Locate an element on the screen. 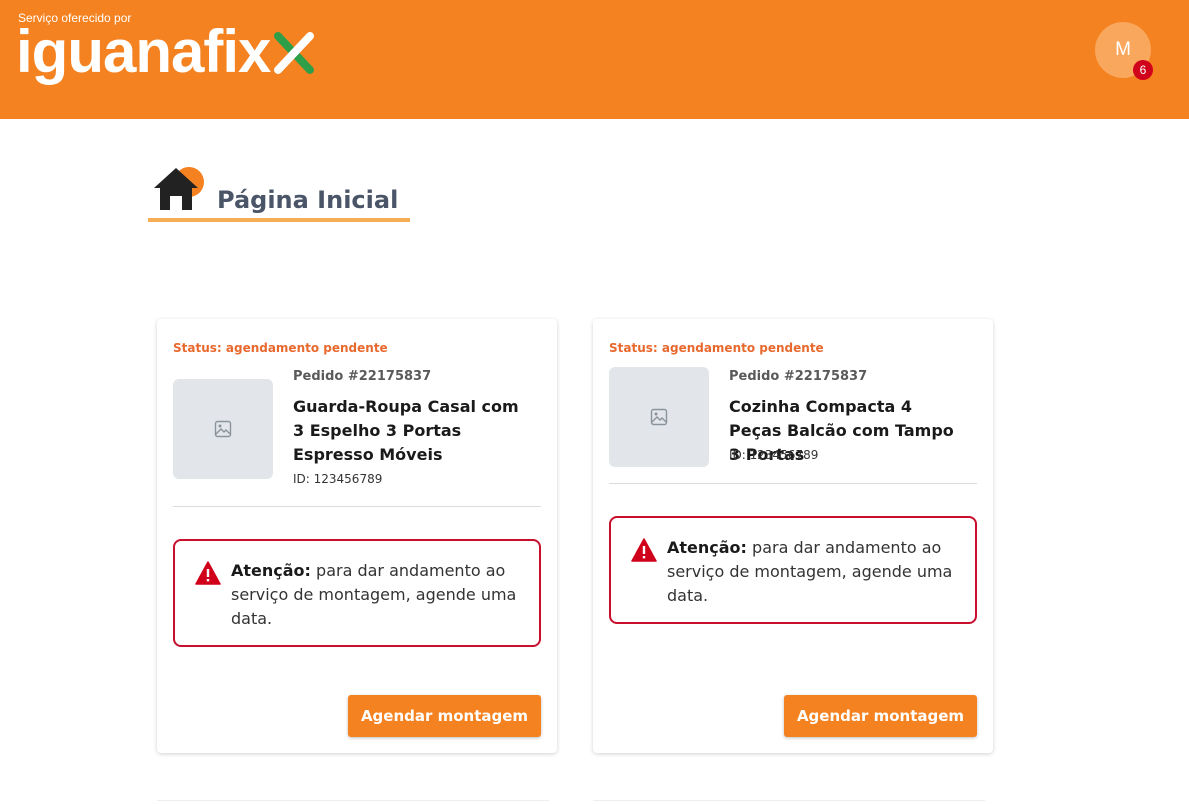 The image size is (1189, 804). home-icon is located at coordinates (179, 188).